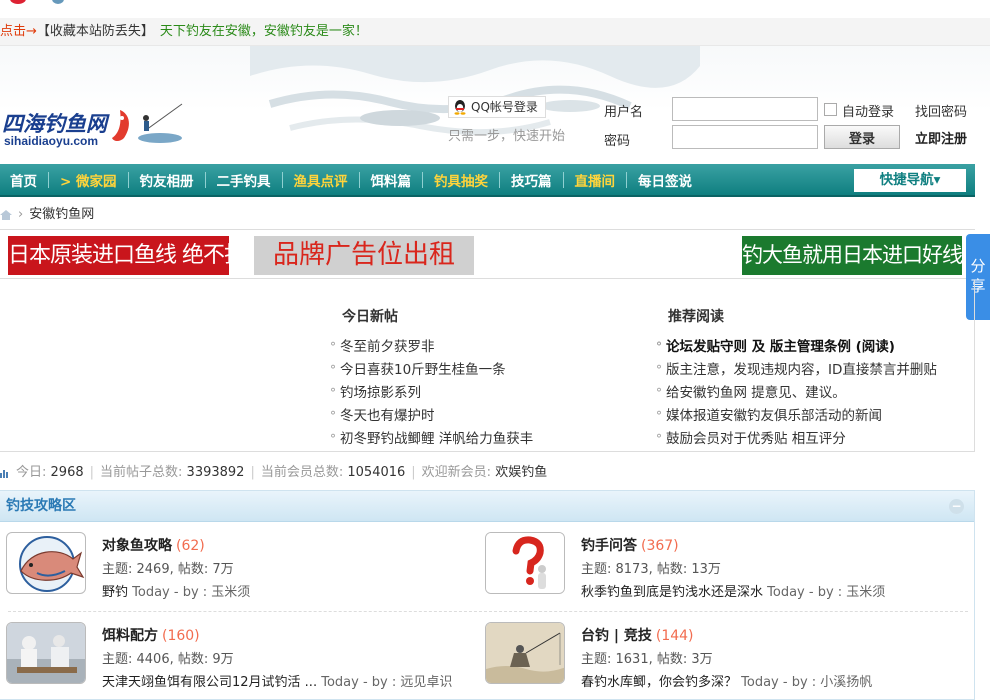 The height and width of the screenshot is (700, 990). What do you see at coordinates (332, 179) in the screenshot?
I see `nav-item-gear-review: 渔具点评` at bounding box center [332, 179].